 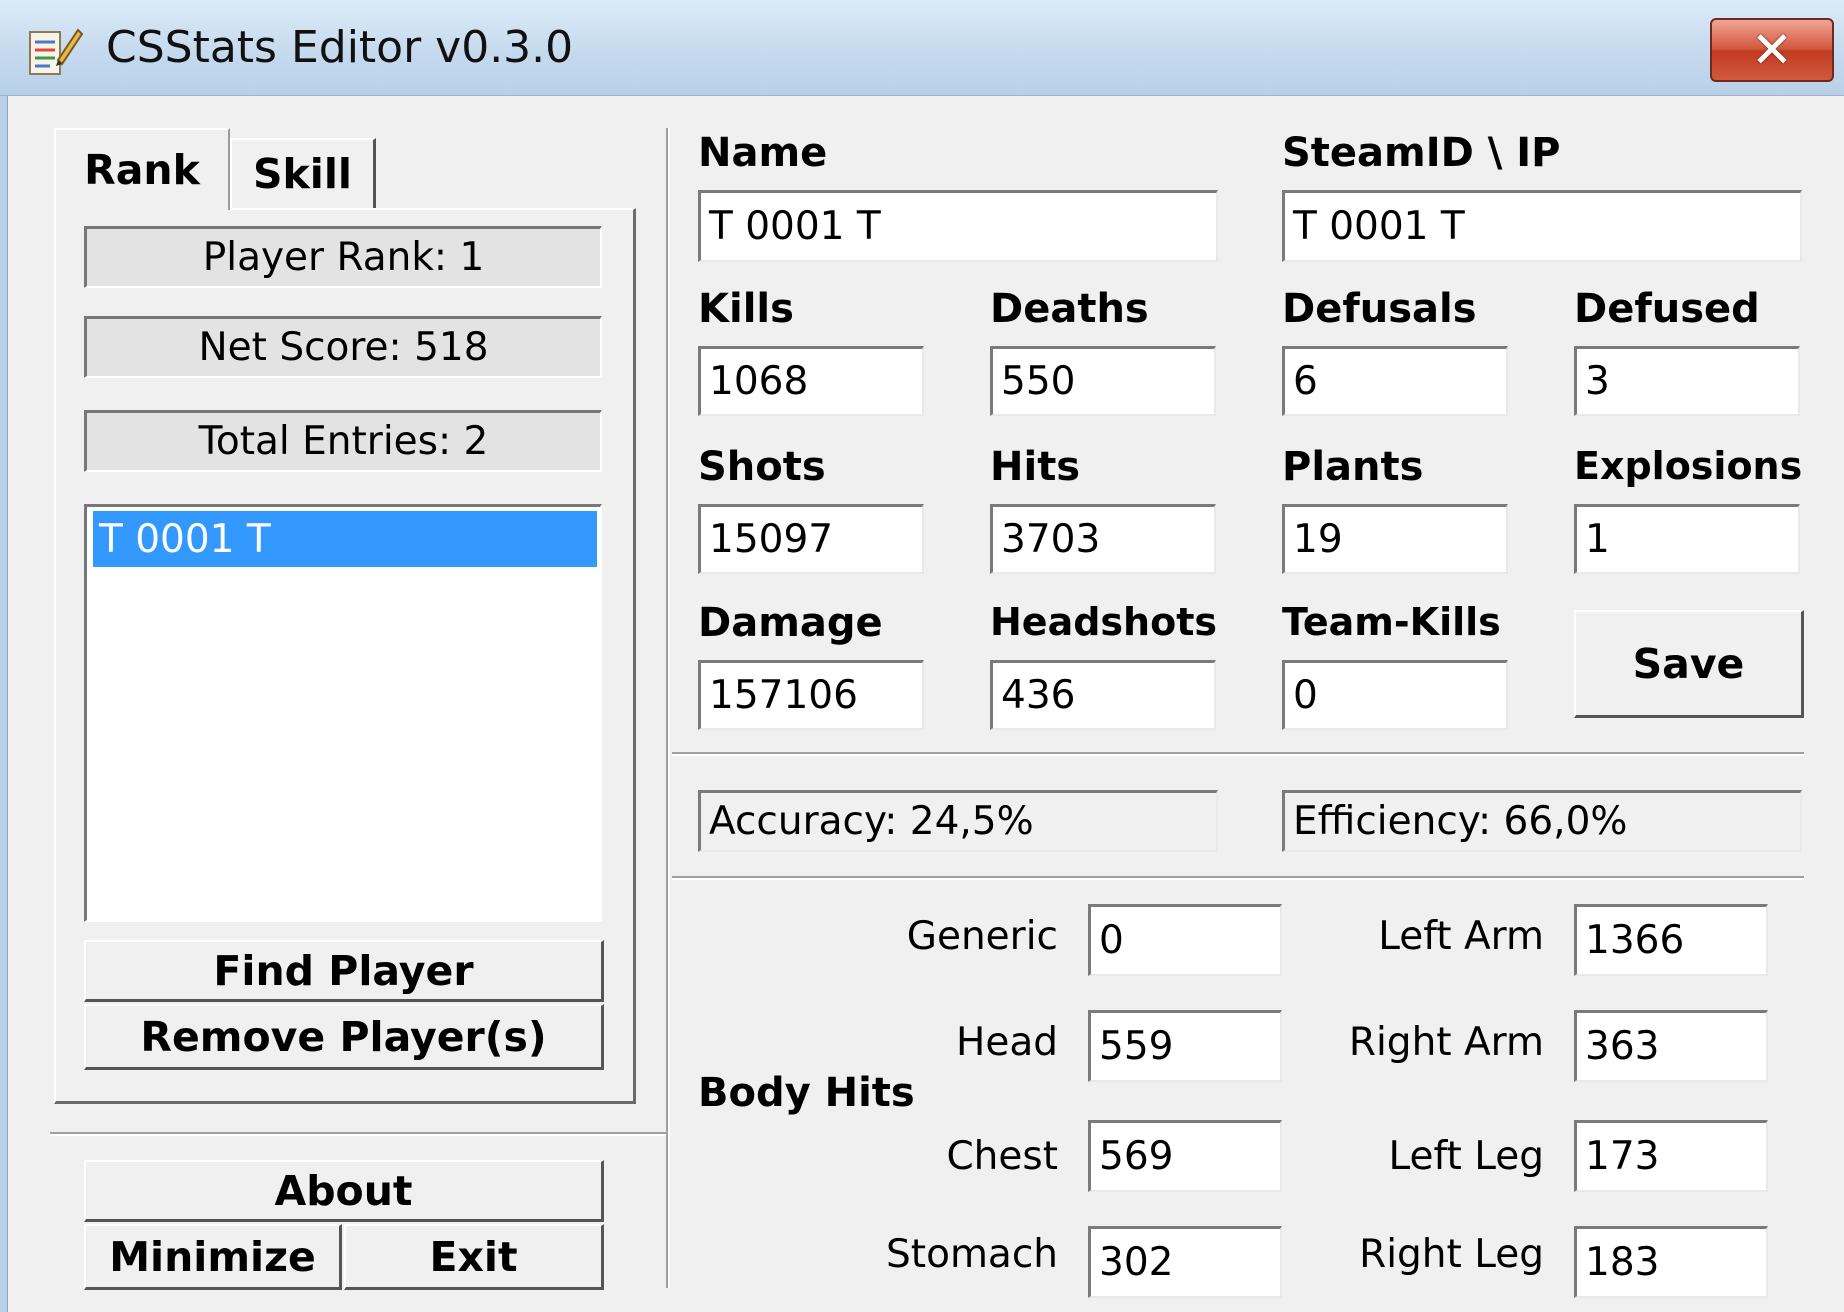 I want to click on right-leg-label: Right Leg, so click(x=1451, y=1254).